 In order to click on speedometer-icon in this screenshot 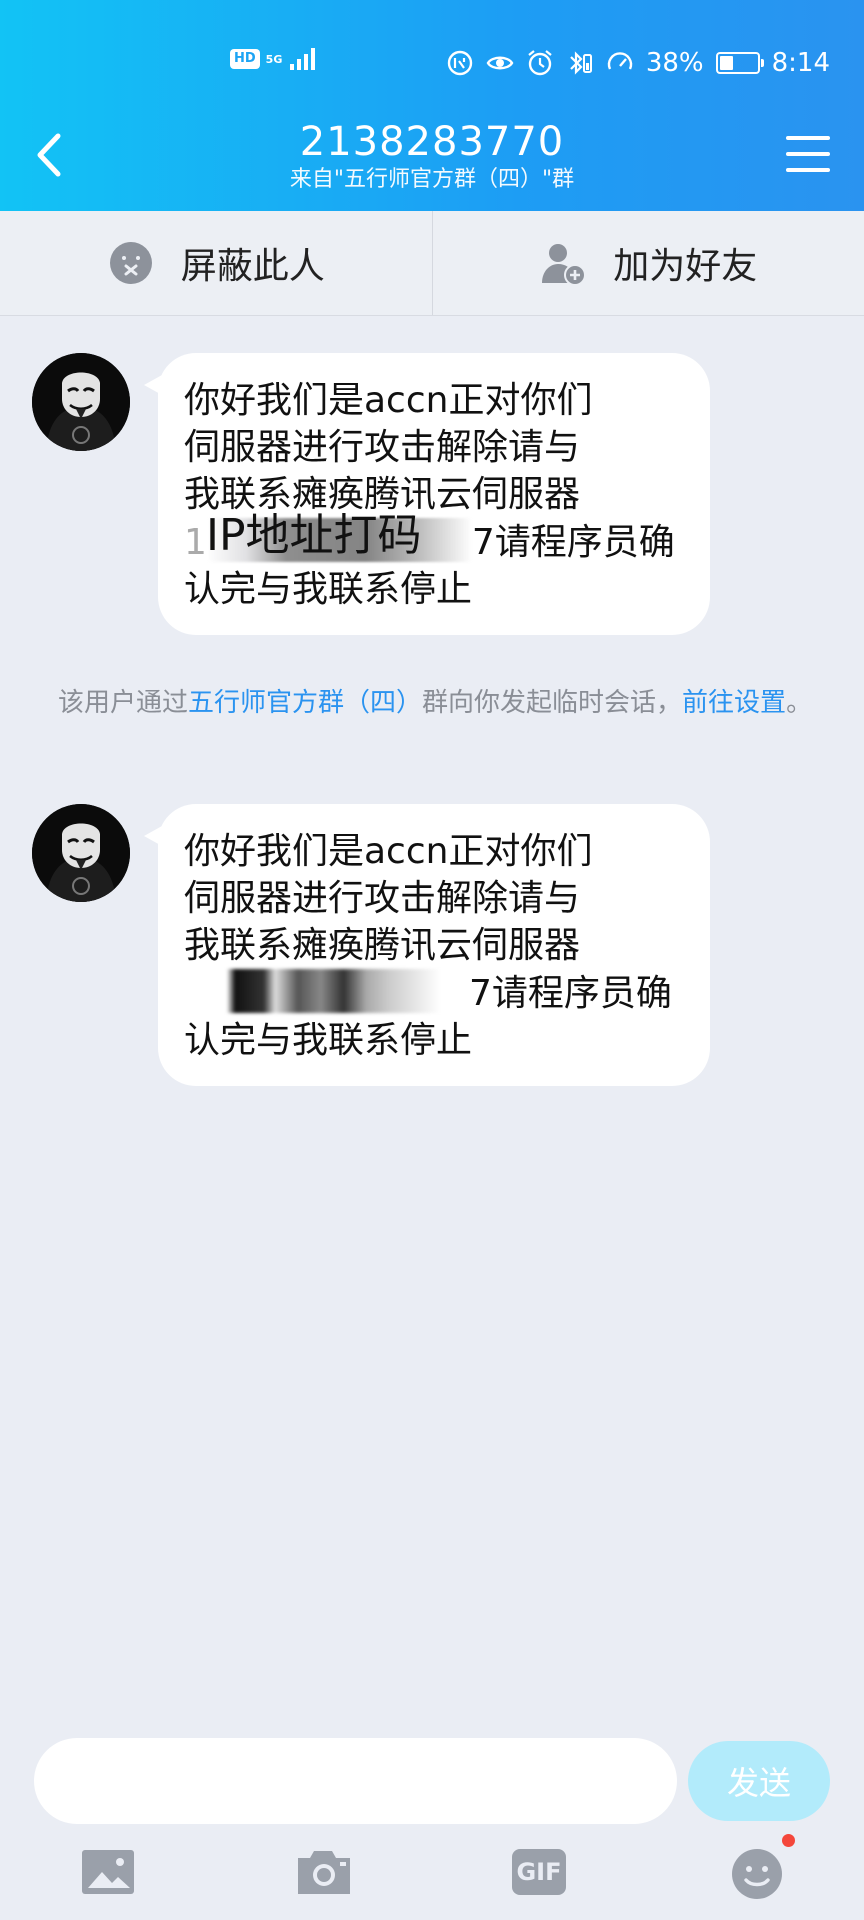, I will do `click(619, 61)`.